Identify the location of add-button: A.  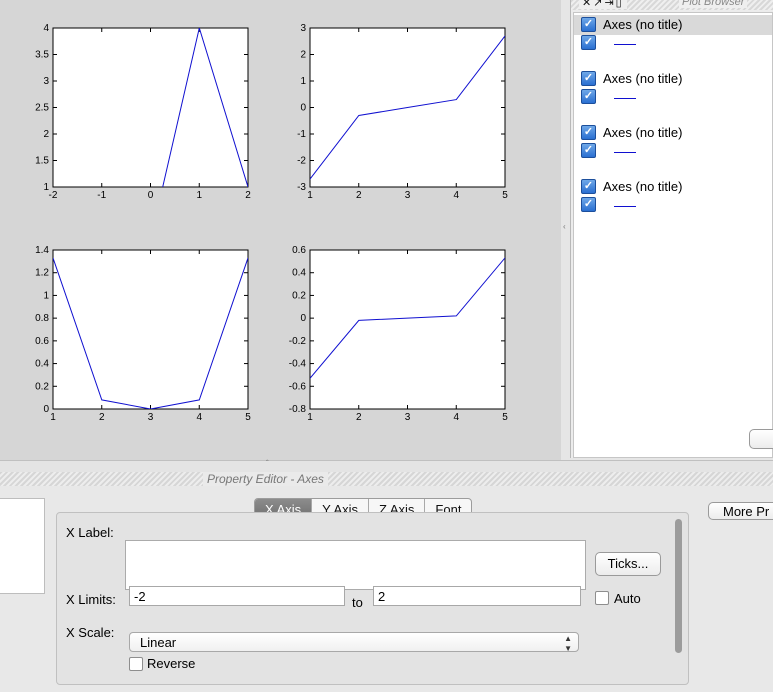
(761, 439).